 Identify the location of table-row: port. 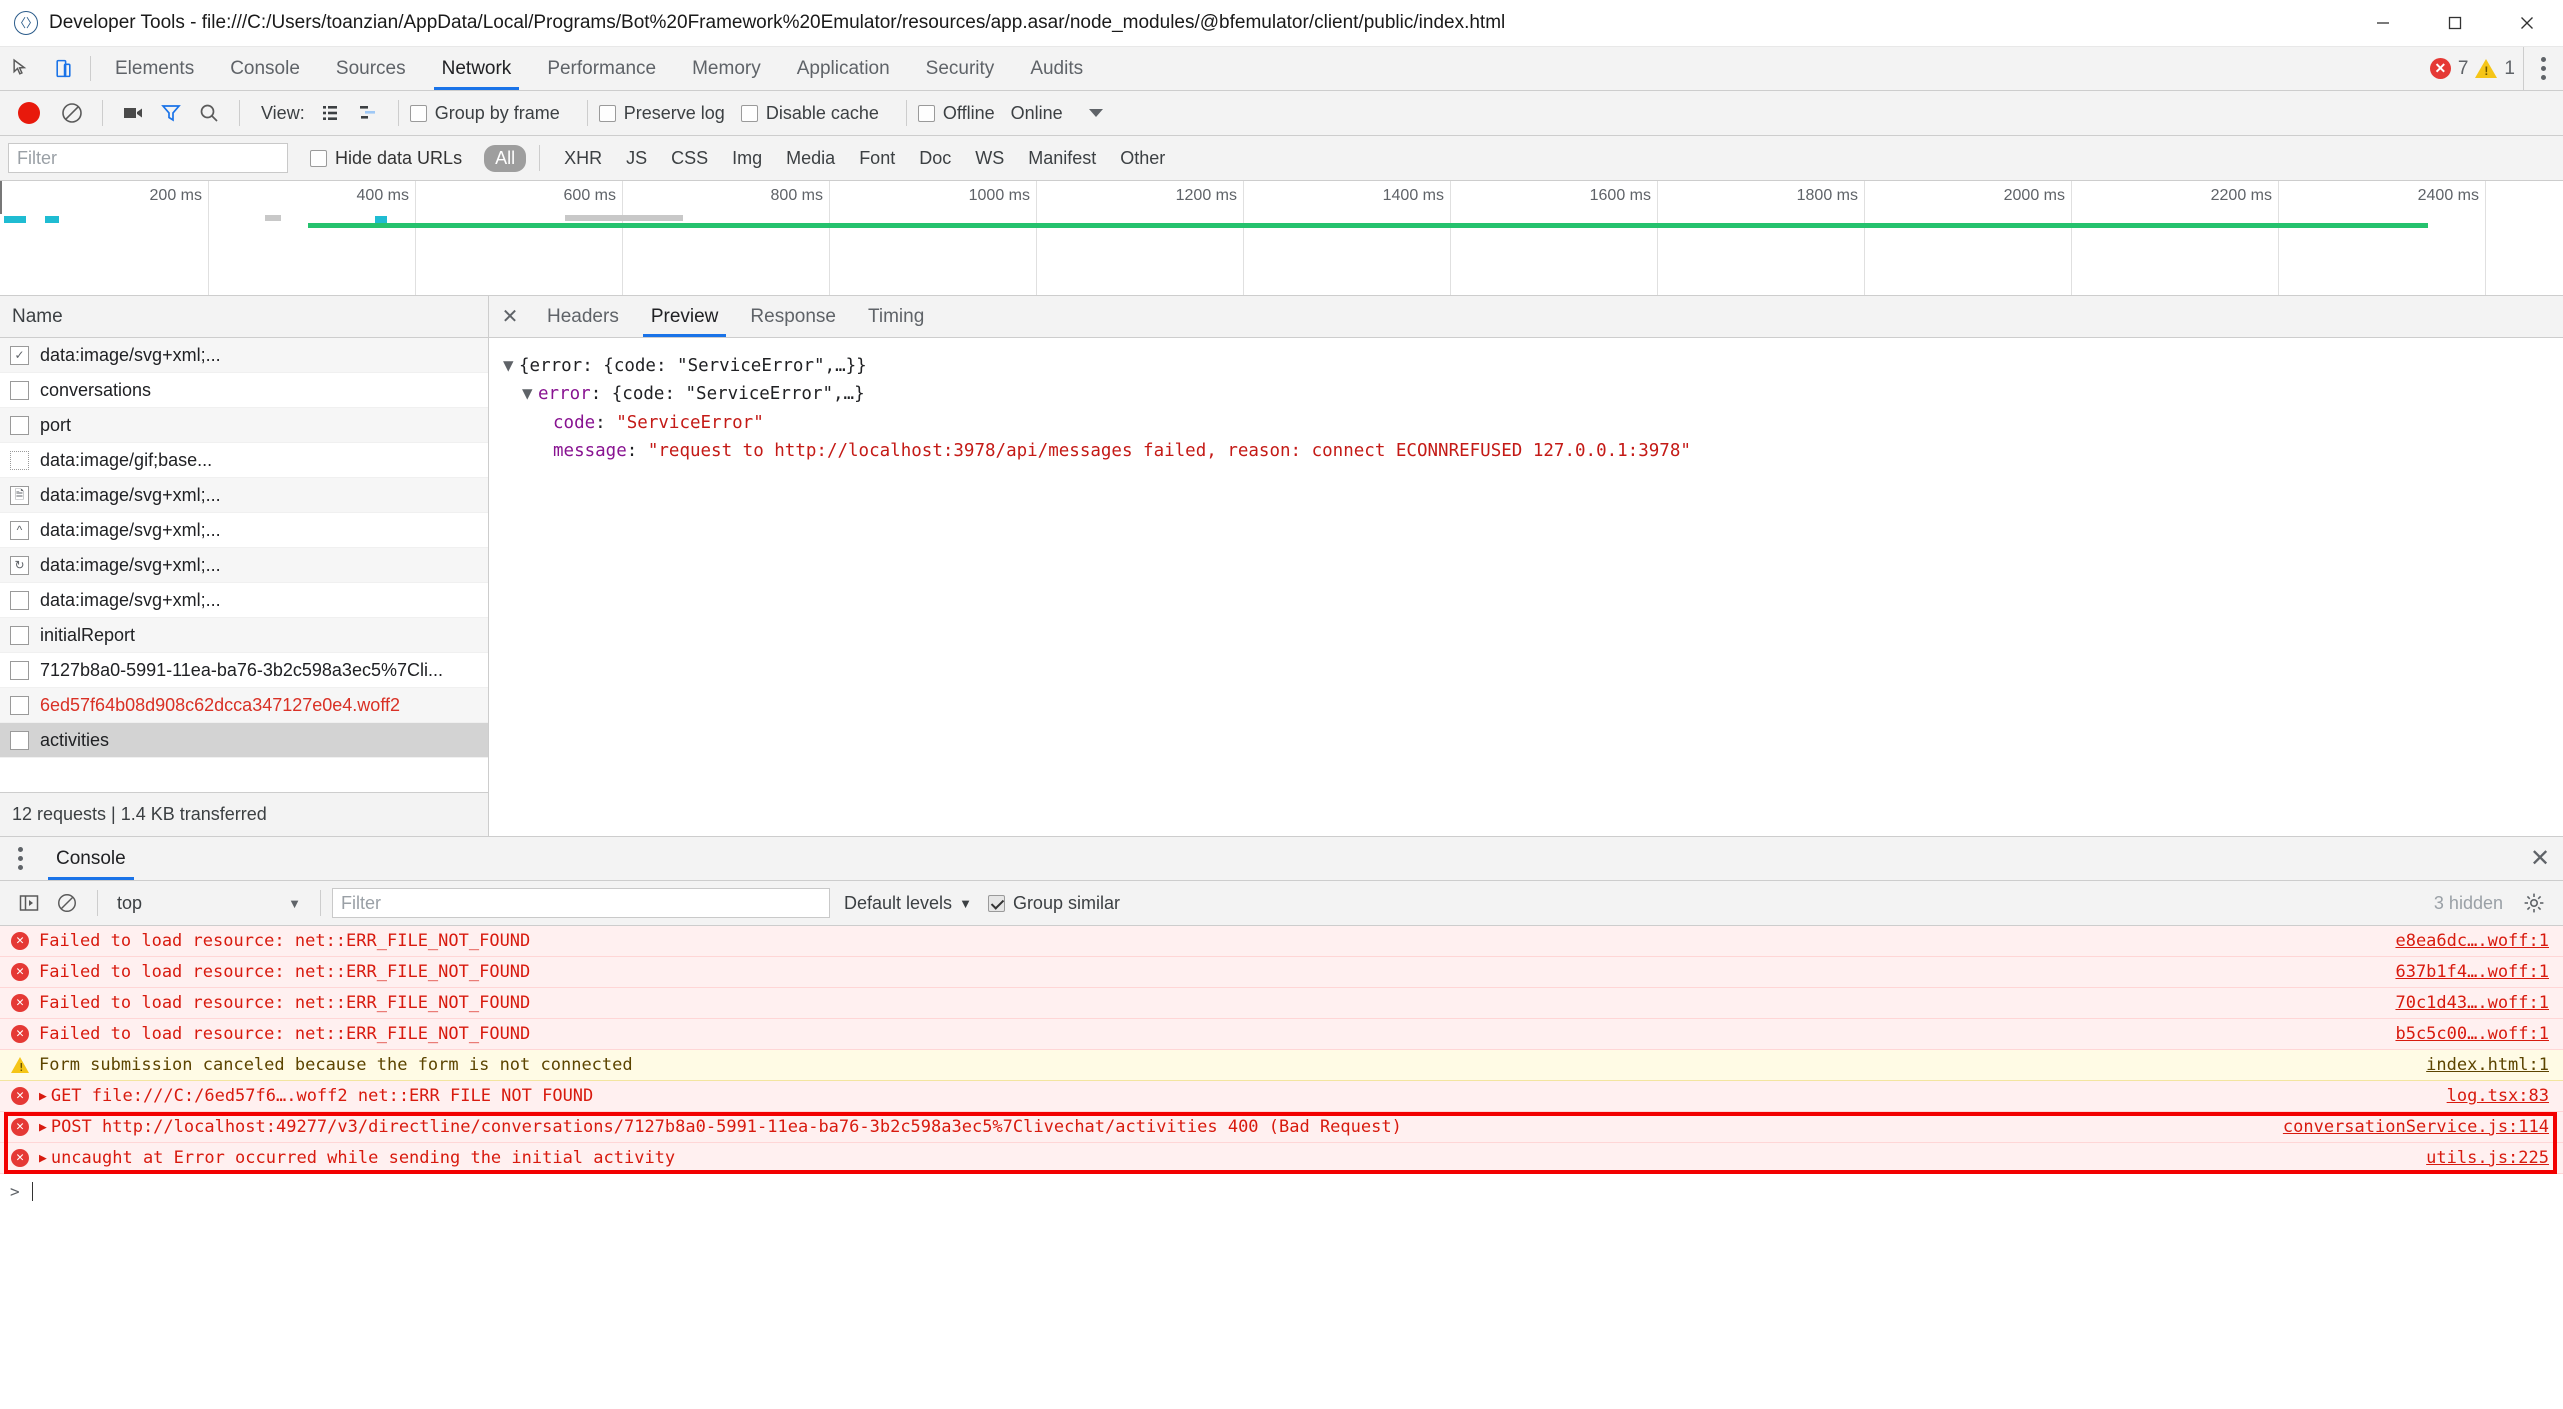
(244, 425).